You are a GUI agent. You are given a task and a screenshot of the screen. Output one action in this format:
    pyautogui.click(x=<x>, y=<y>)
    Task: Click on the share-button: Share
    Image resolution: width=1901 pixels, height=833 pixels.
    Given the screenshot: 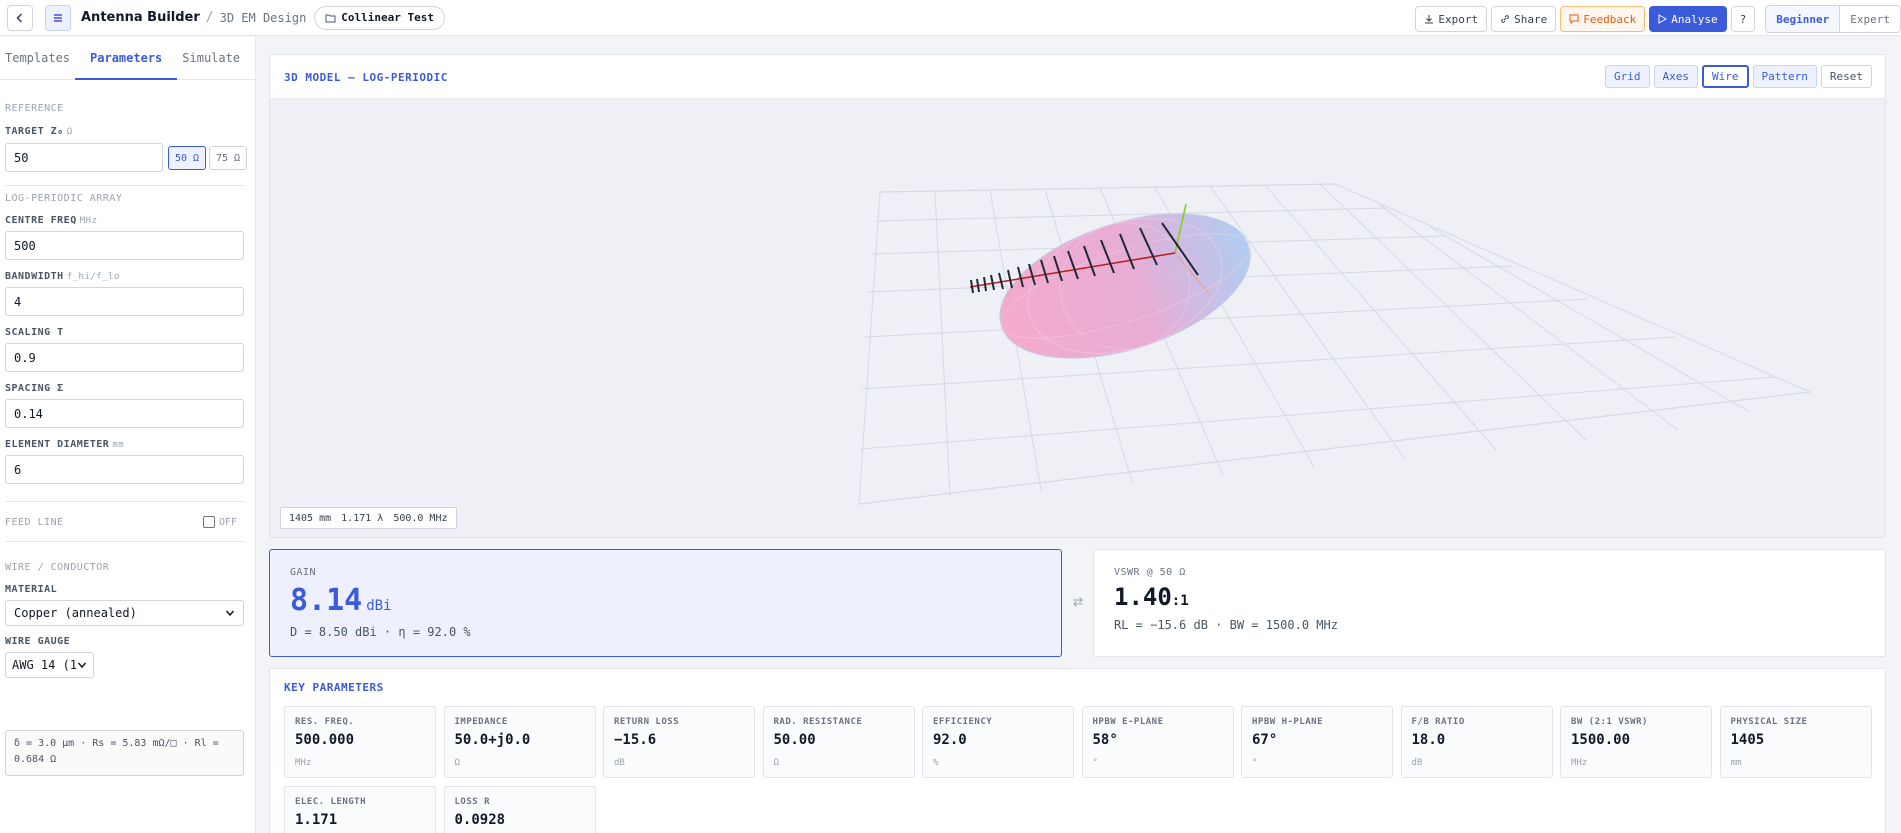 What is the action you would take?
    pyautogui.click(x=1524, y=19)
    